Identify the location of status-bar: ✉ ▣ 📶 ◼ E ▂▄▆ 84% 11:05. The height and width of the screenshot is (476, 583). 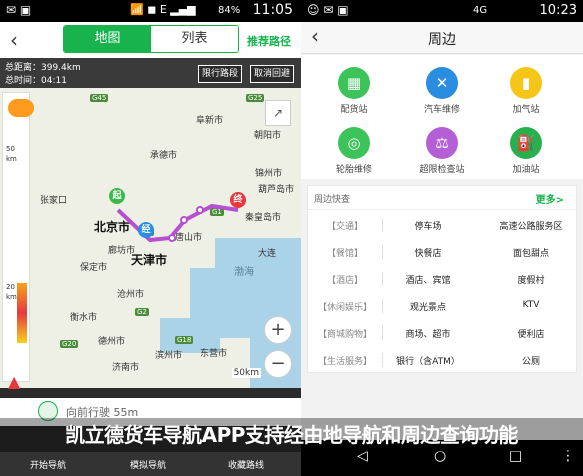
(150, 11).